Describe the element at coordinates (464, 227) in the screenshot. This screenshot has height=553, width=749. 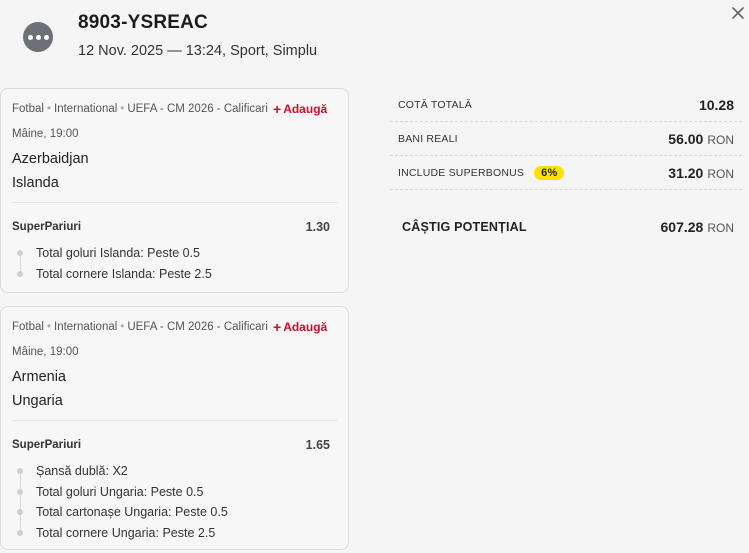
I see `potential-win-label: CÂȘTIG POTENȚIAL` at that location.